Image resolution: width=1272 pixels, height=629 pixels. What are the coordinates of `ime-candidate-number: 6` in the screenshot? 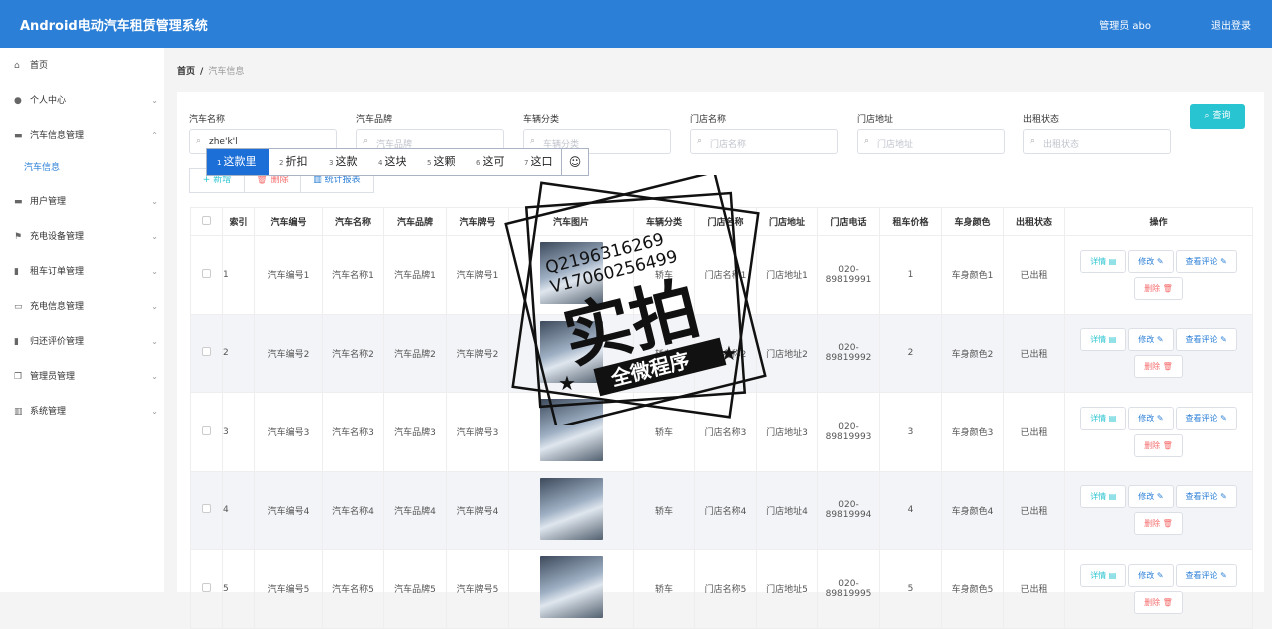 It's located at (478, 163).